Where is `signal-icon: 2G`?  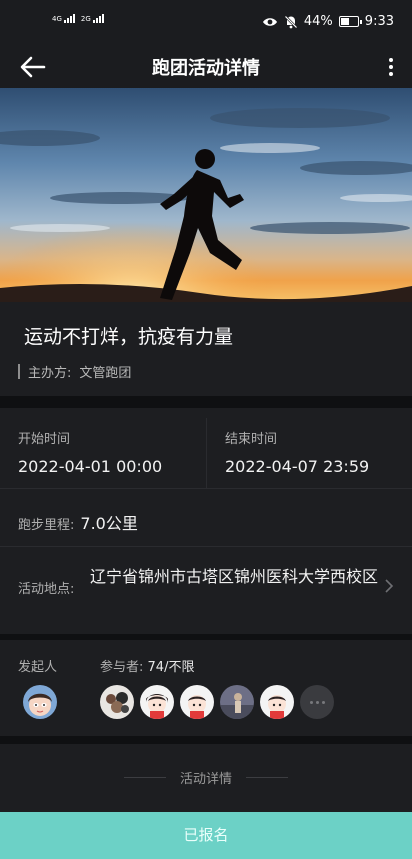
signal-icon: 2G is located at coordinates (92, 18).